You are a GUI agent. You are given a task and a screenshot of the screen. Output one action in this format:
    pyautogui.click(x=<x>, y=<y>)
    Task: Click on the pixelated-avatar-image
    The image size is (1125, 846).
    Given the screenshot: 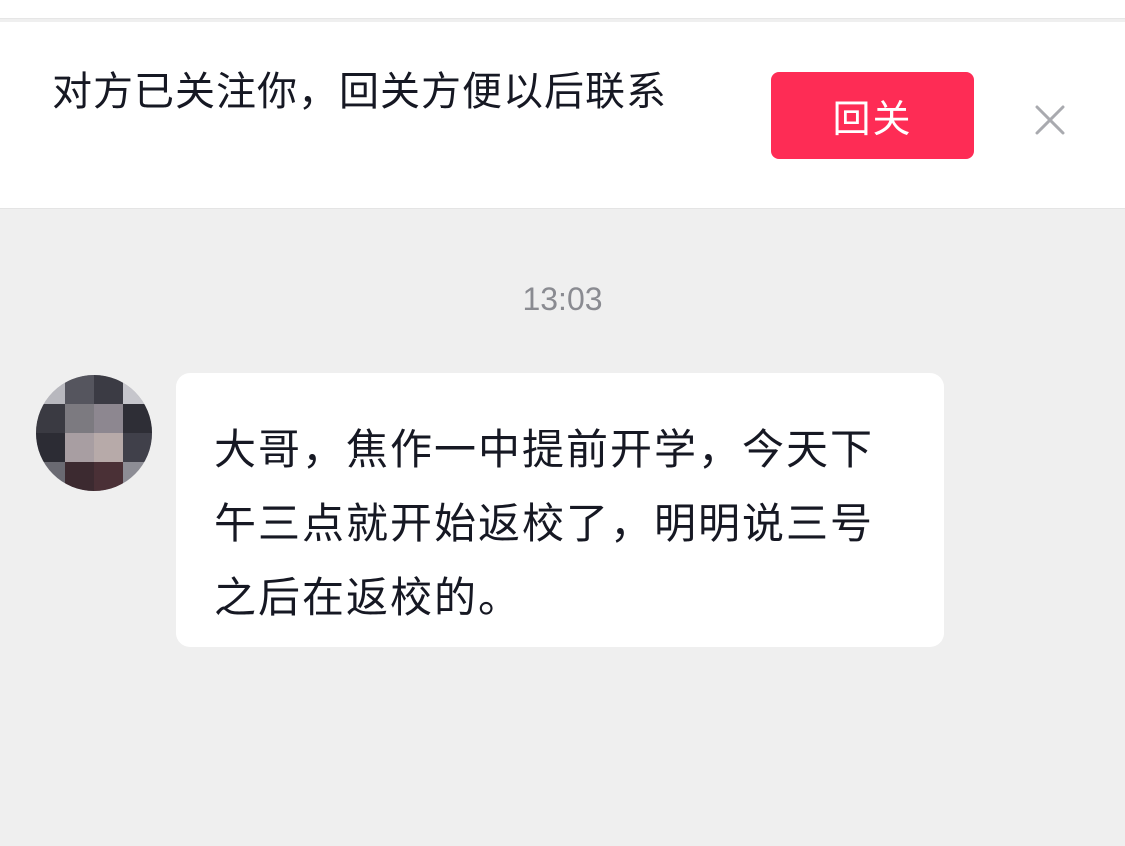 What is the action you would take?
    pyautogui.click(x=94, y=433)
    